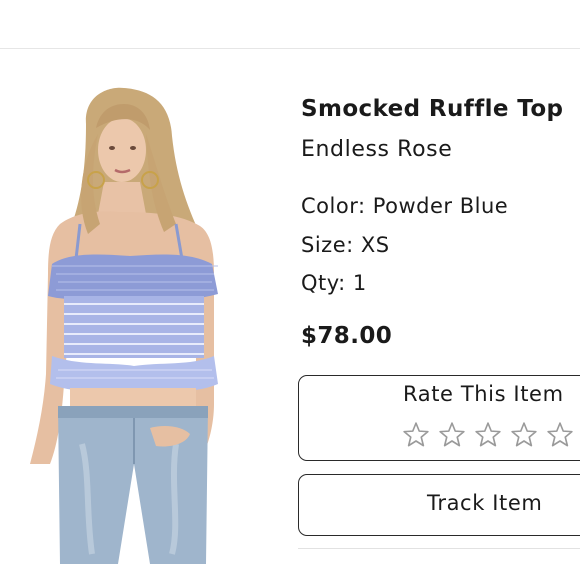  I want to click on rate-item-label: Rate This Item, so click(483, 394).